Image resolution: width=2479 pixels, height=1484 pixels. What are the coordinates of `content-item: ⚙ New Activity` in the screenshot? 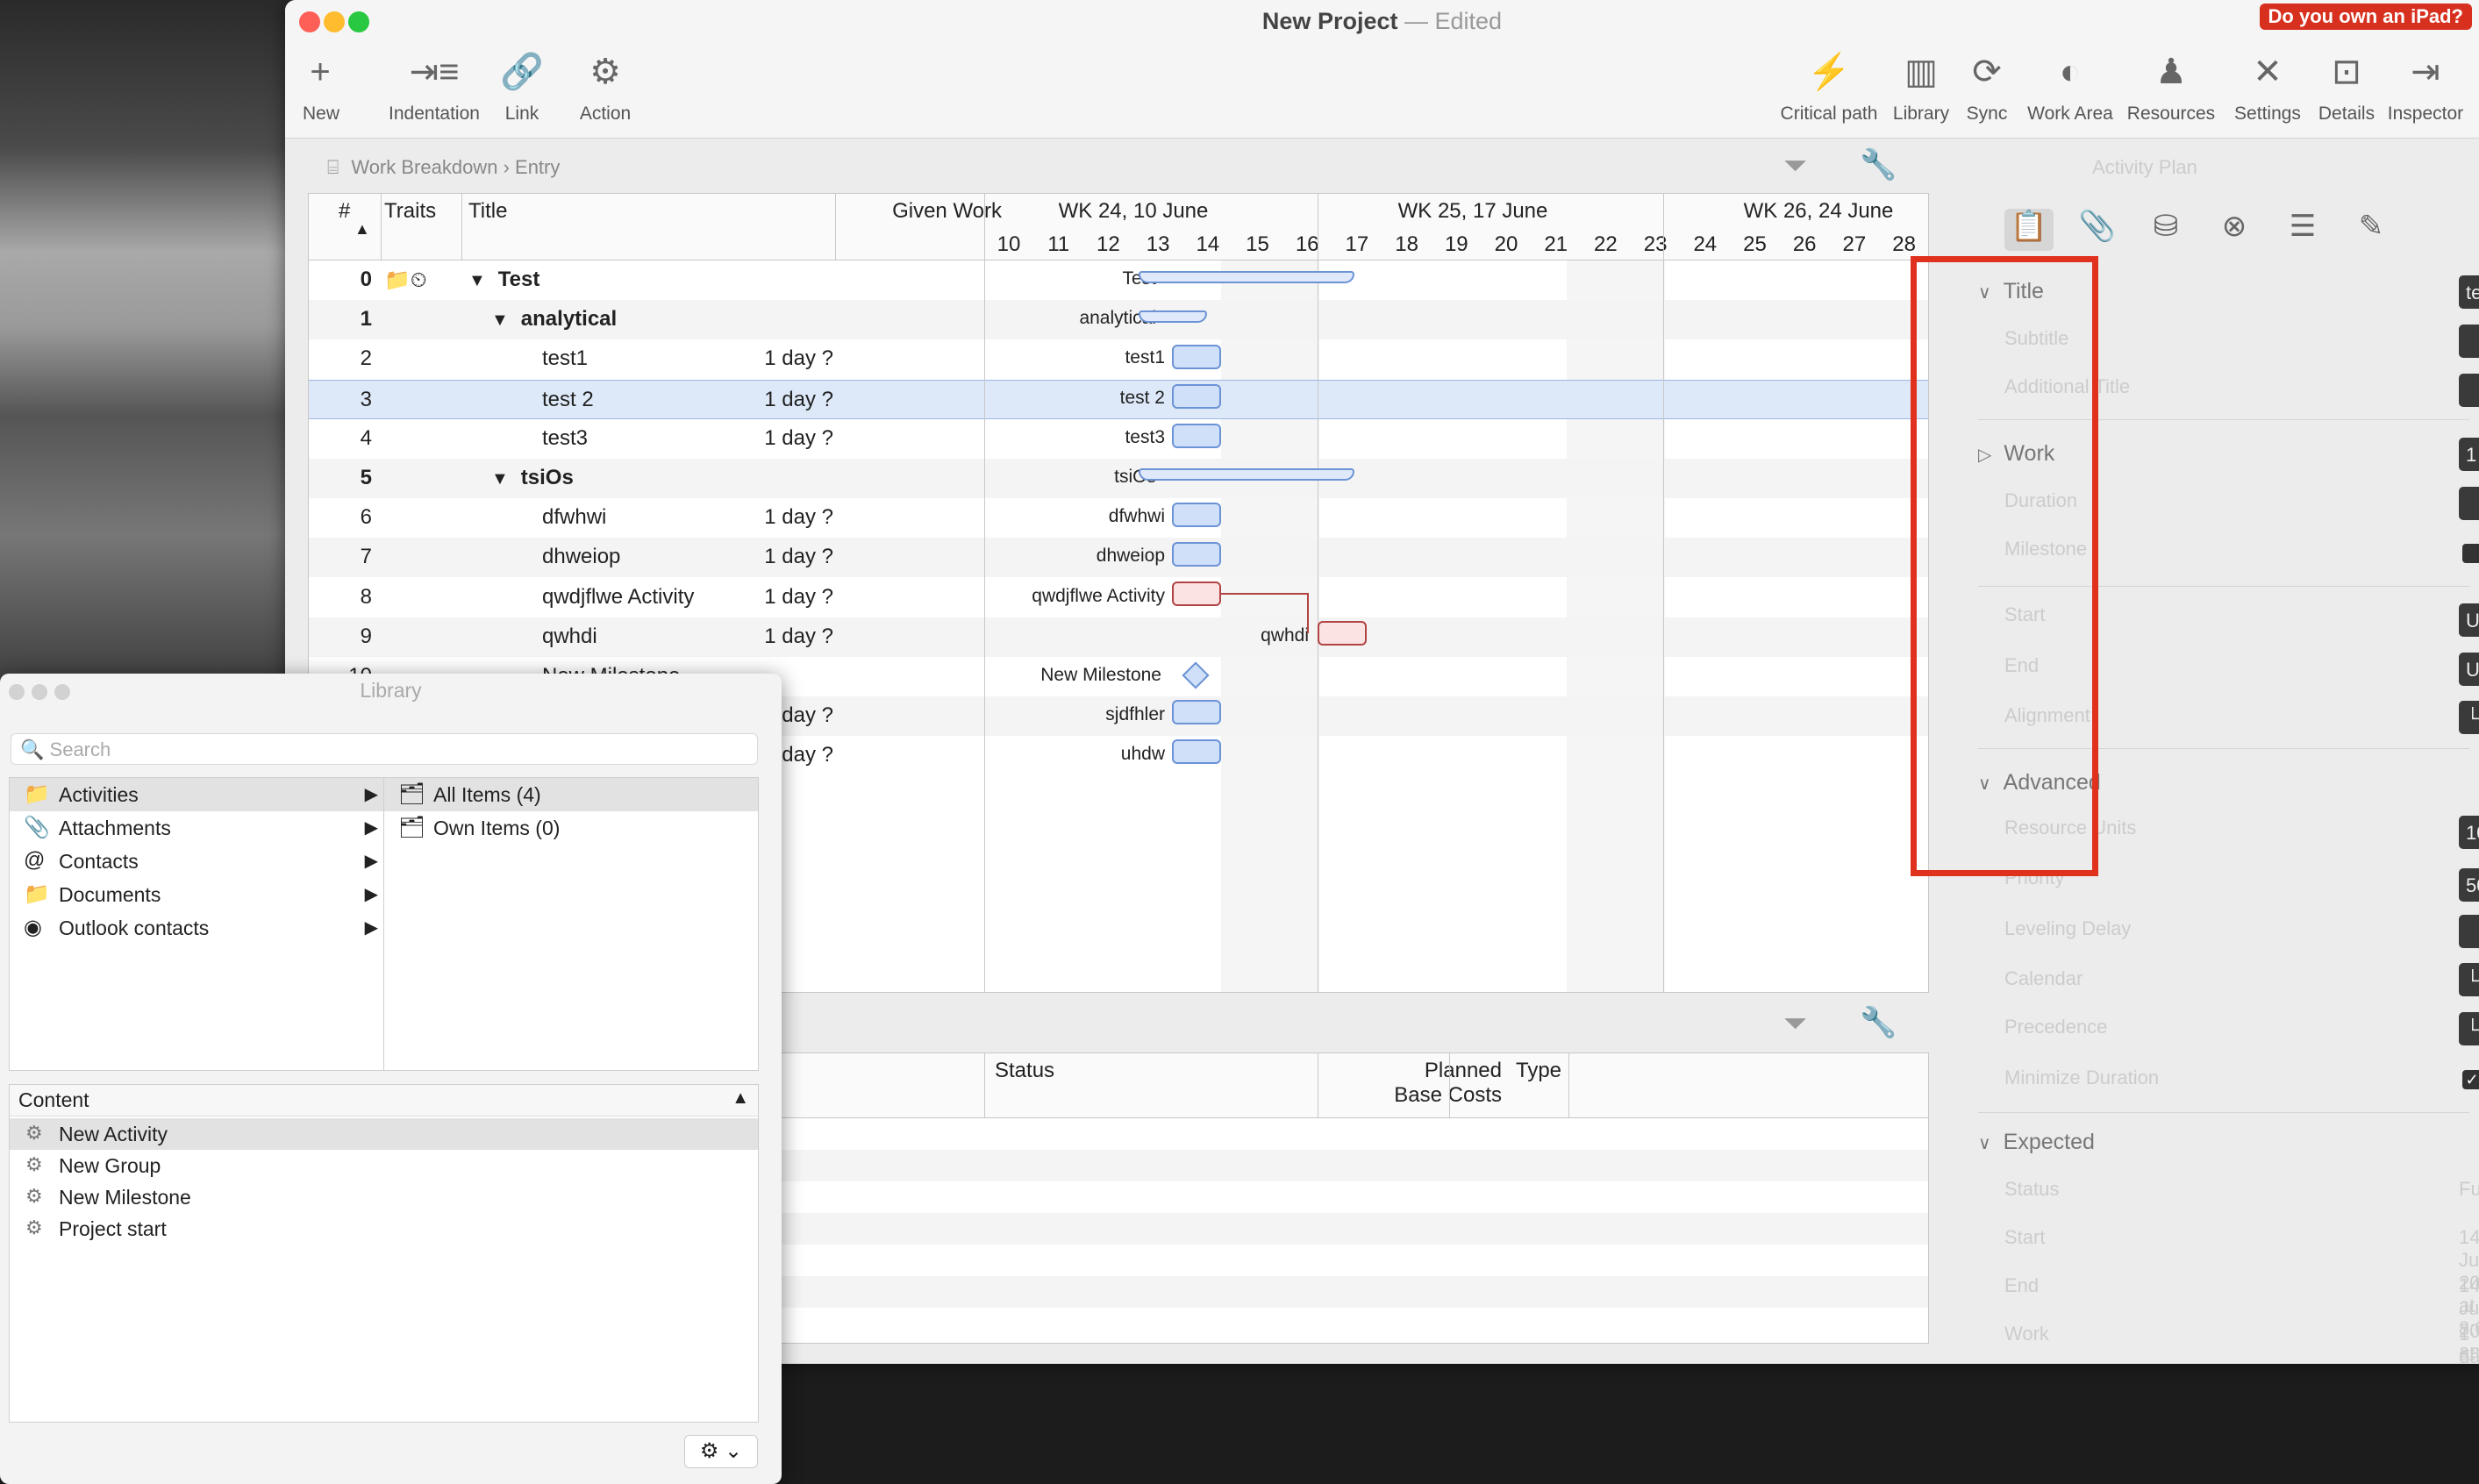 It's located at (384, 1134).